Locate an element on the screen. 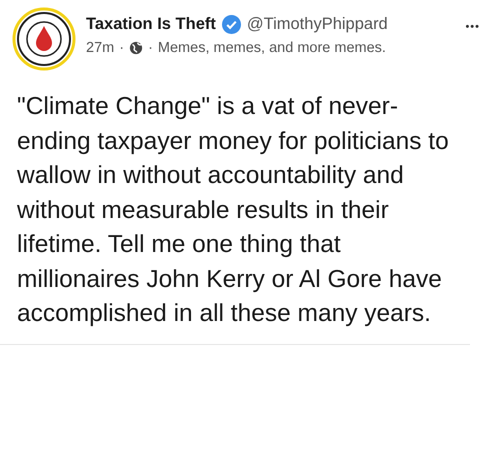 The image size is (490, 467). post-time: 27m is located at coordinates (100, 48).